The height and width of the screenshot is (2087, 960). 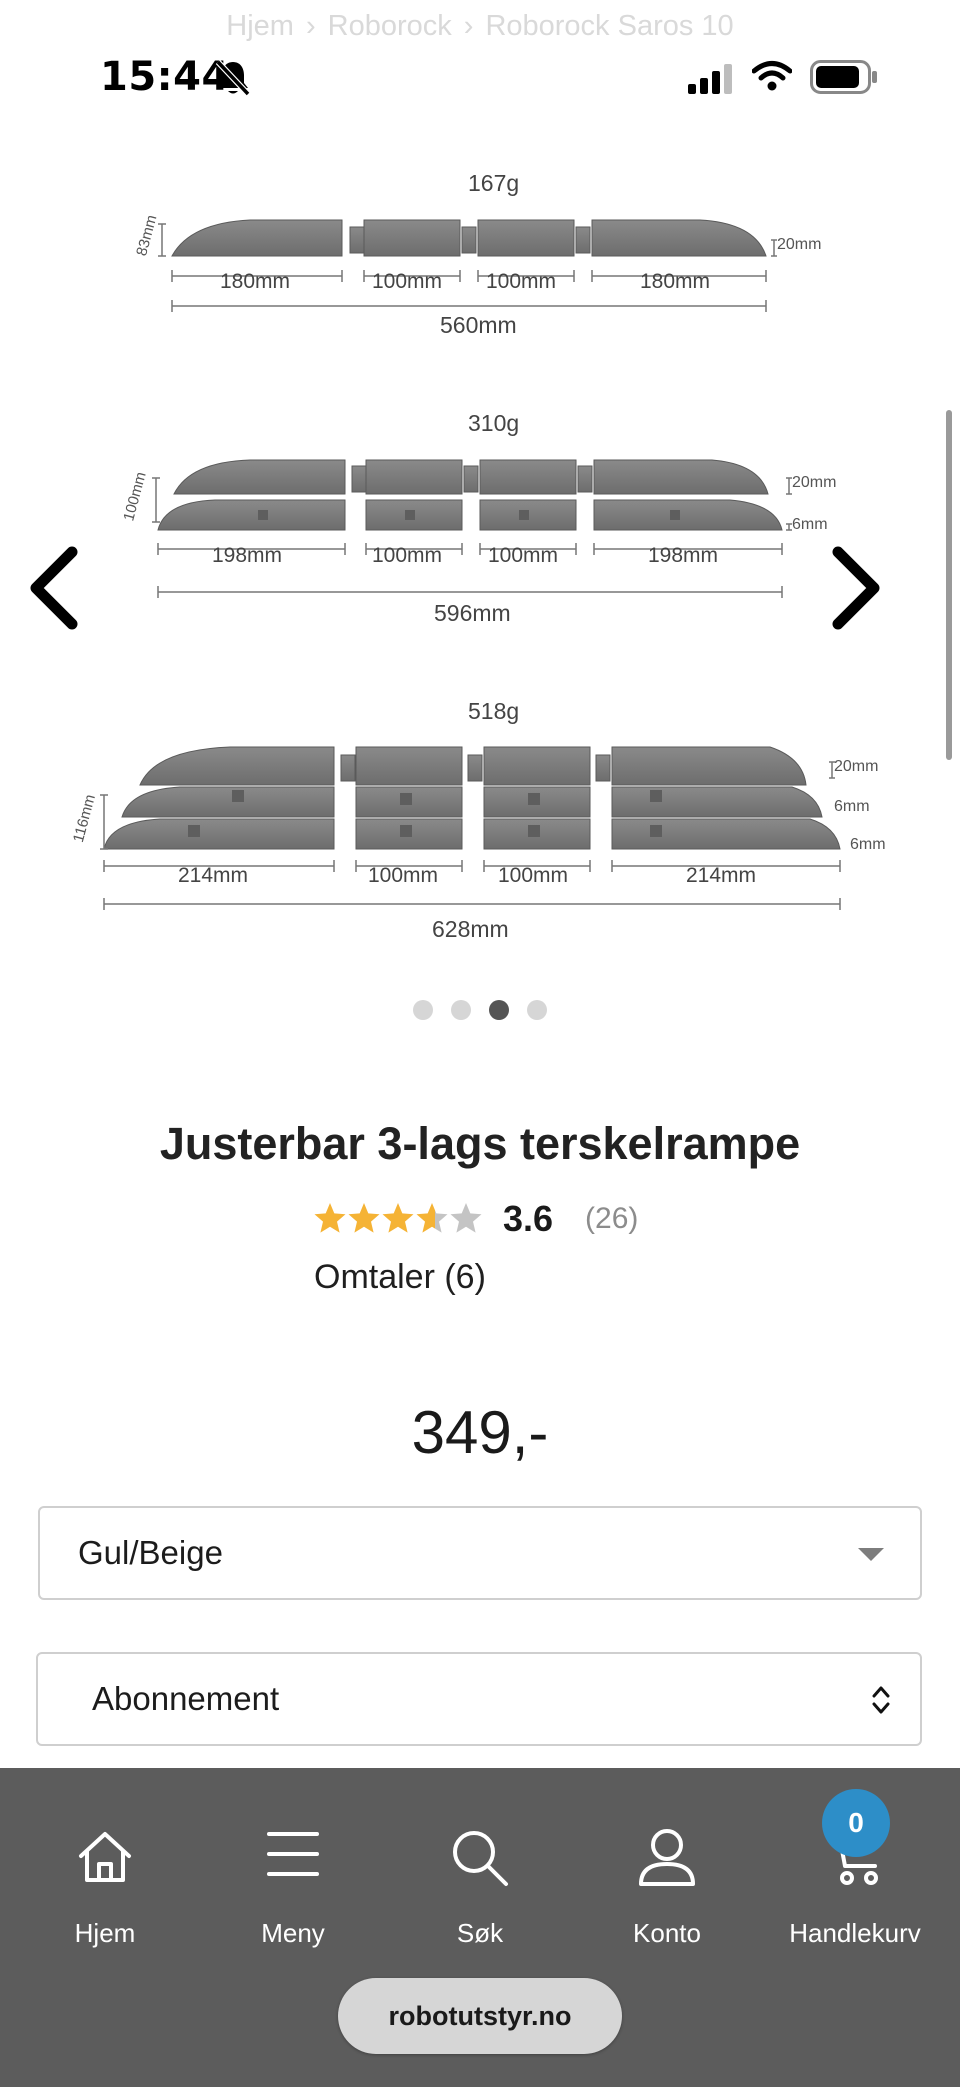 I want to click on nav-menu-label: Meny, so click(x=293, y=1933).